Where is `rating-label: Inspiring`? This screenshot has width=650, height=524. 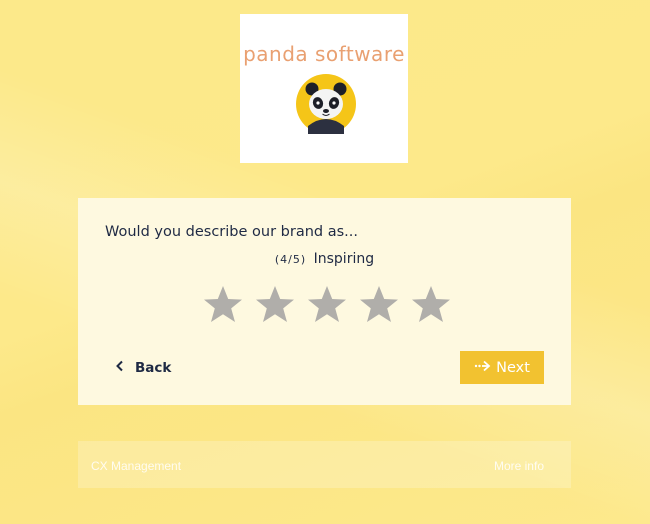 rating-label: Inspiring is located at coordinates (344, 259).